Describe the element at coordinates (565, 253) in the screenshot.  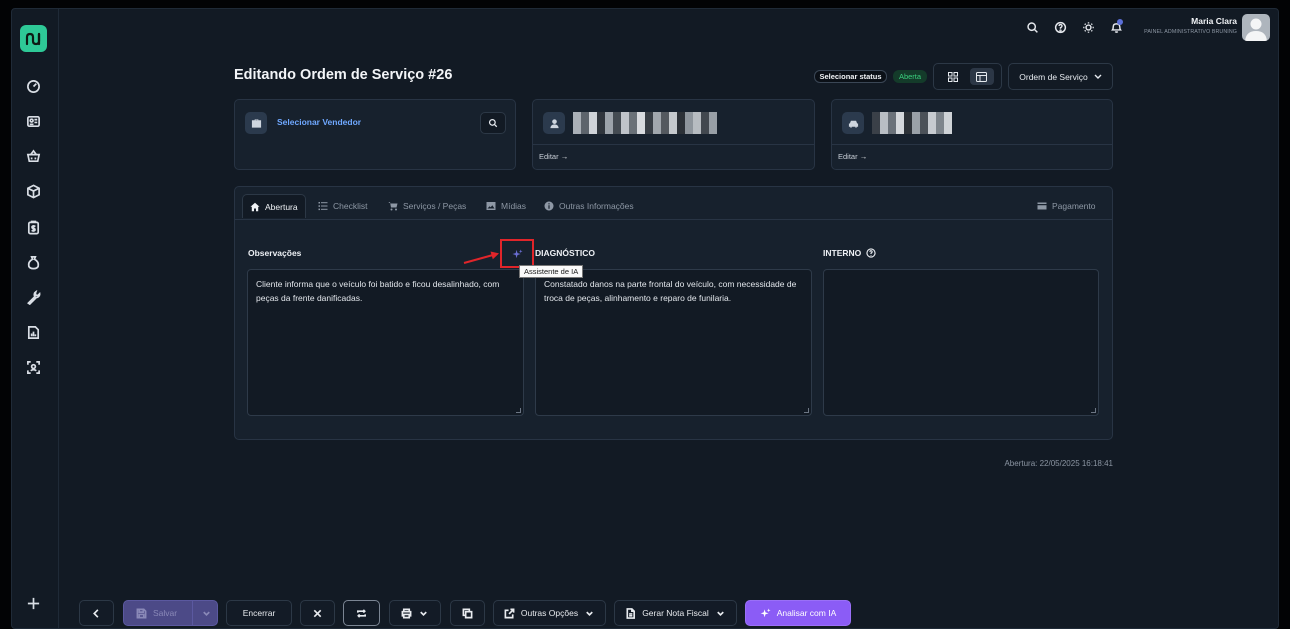
I see `diagnostico-label: DIAGNÓSTICO` at that location.